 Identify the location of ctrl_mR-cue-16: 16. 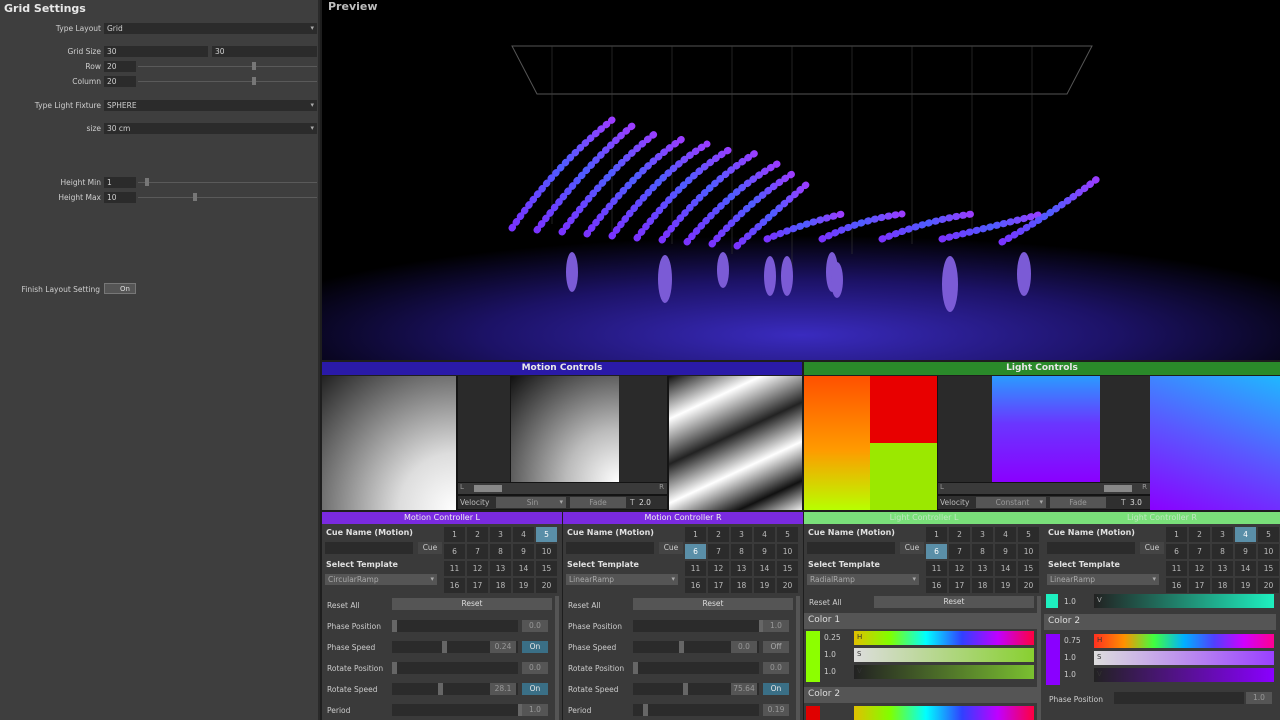
(695, 585).